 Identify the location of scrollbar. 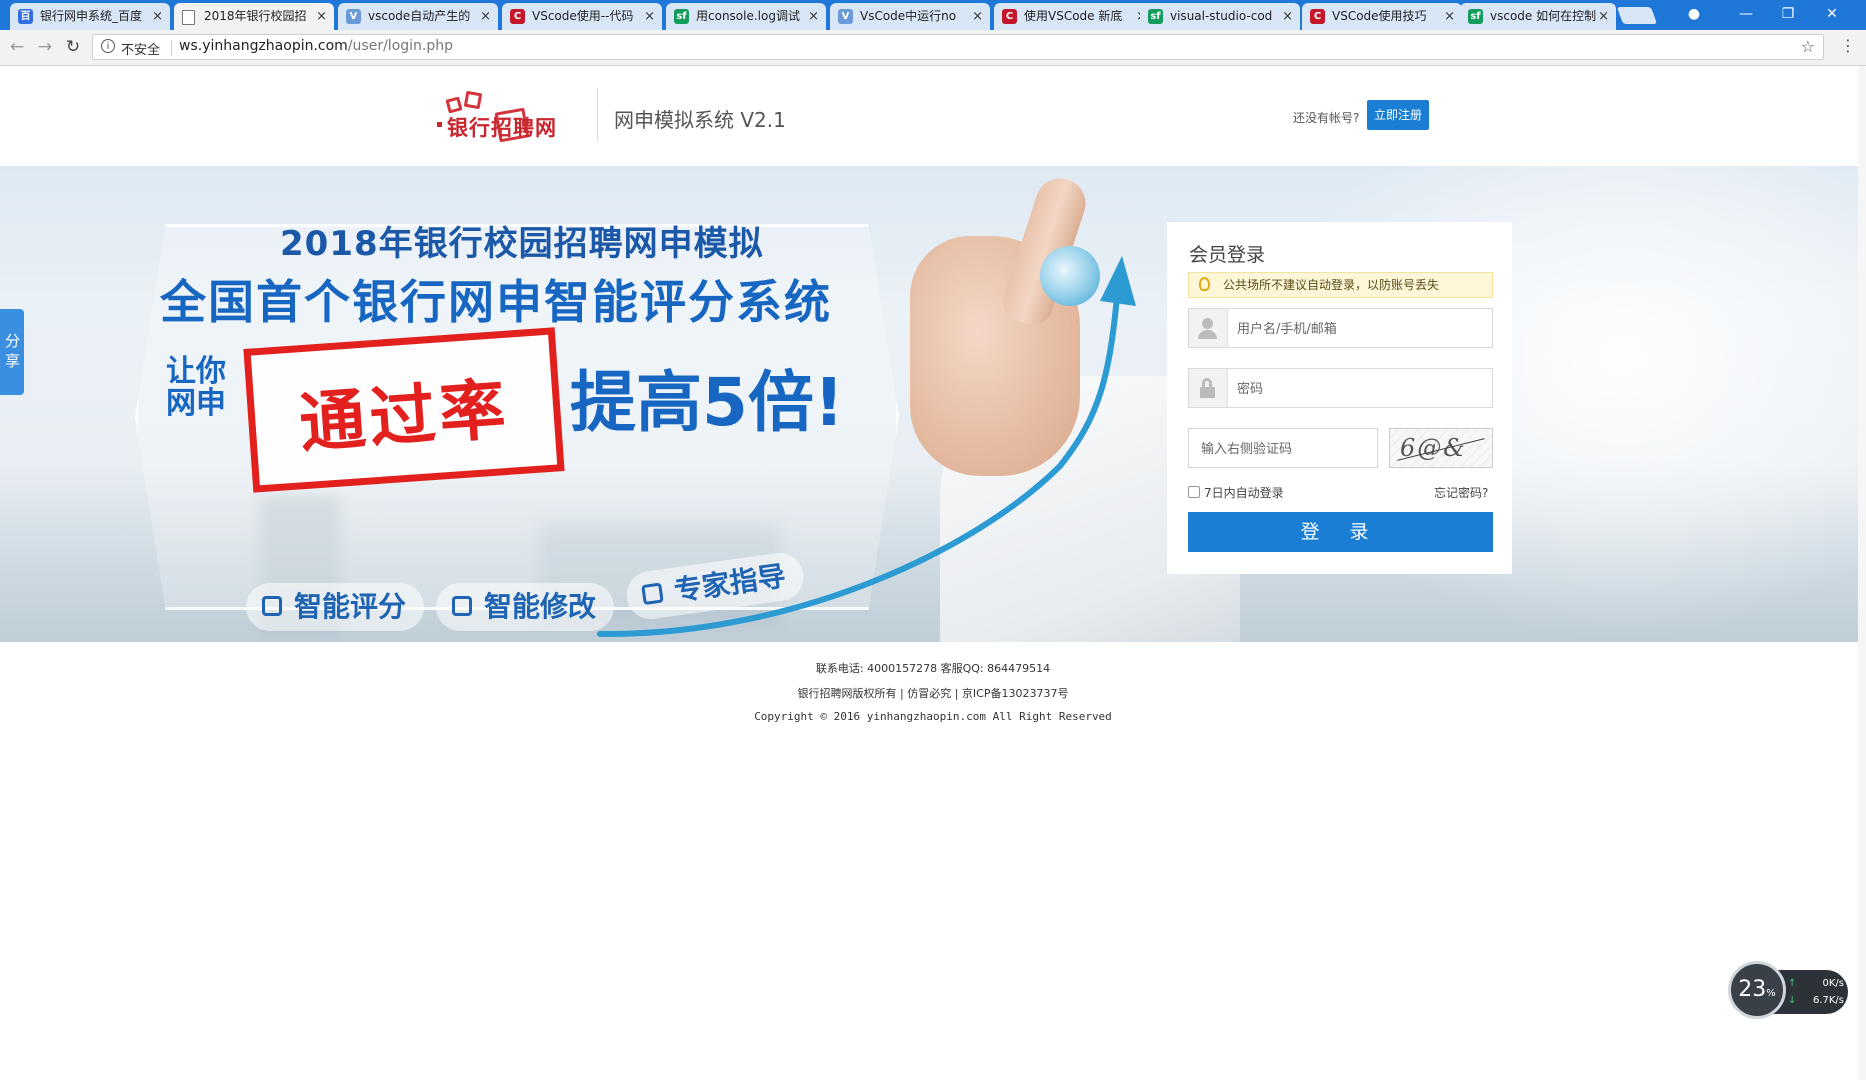
(1862, 573).